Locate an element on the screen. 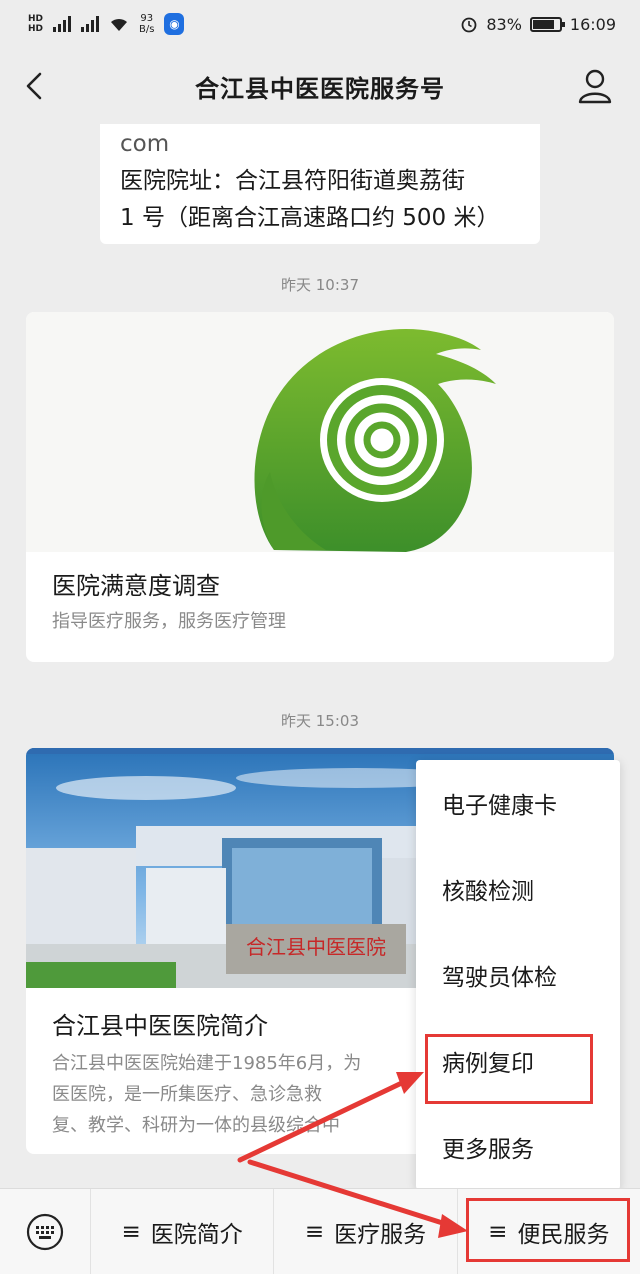  submenu-item-driver-exam: 驾驶员体检 is located at coordinates (518, 975).